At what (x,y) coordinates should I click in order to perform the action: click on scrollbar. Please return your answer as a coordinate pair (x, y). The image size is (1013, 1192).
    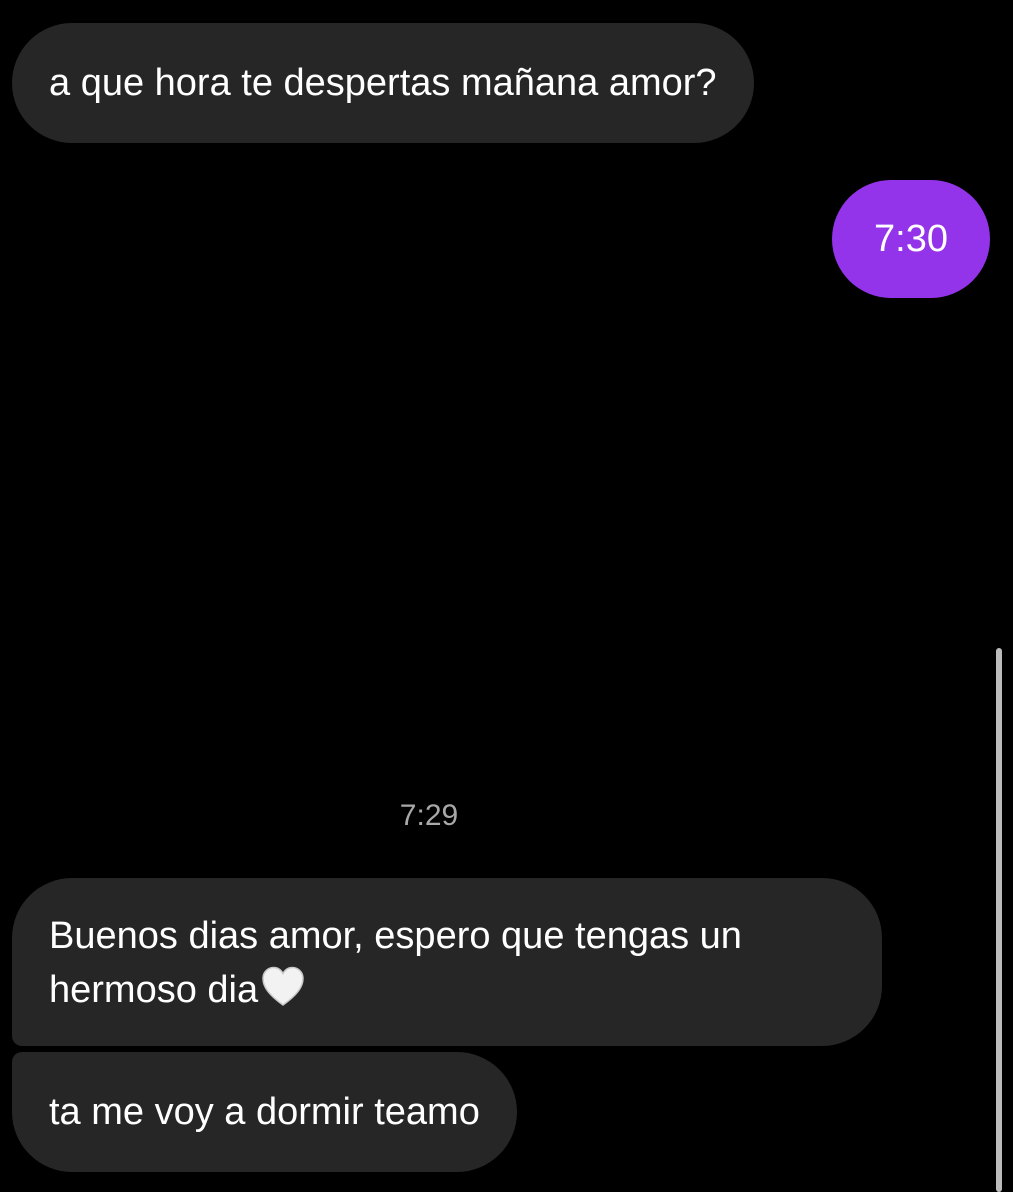
    Looking at the image, I should click on (999, 920).